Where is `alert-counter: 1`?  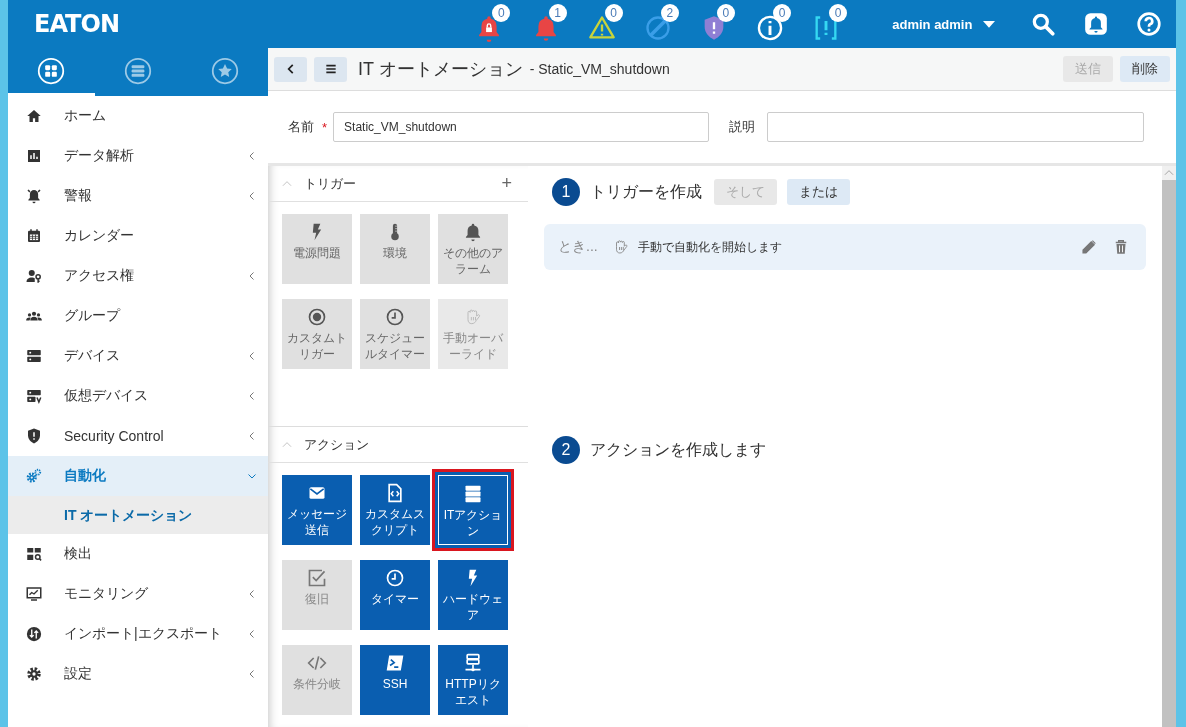
alert-counter: 1 is located at coordinates (545, 24).